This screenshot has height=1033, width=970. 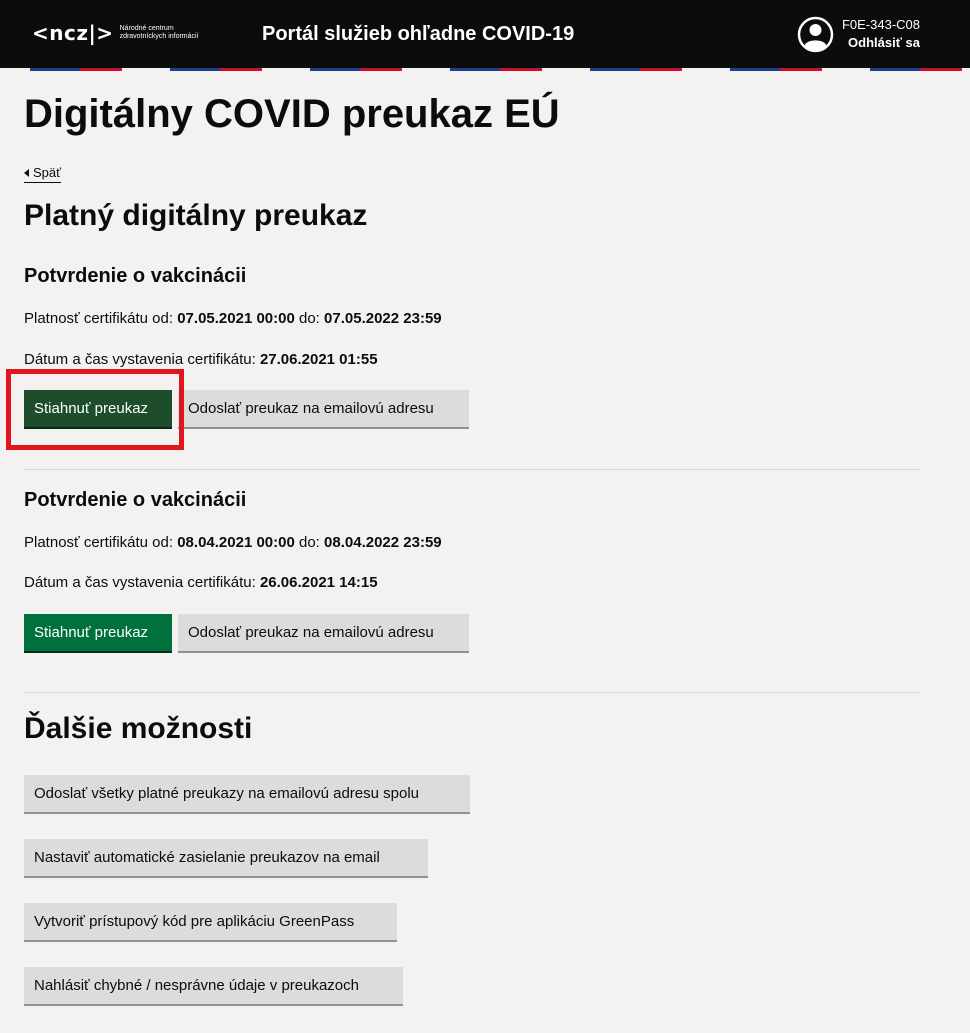 What do you see at coordinates (815, 34) in the screenshot?
I see `user-avatar-icon` at bounding box center [815, 34].